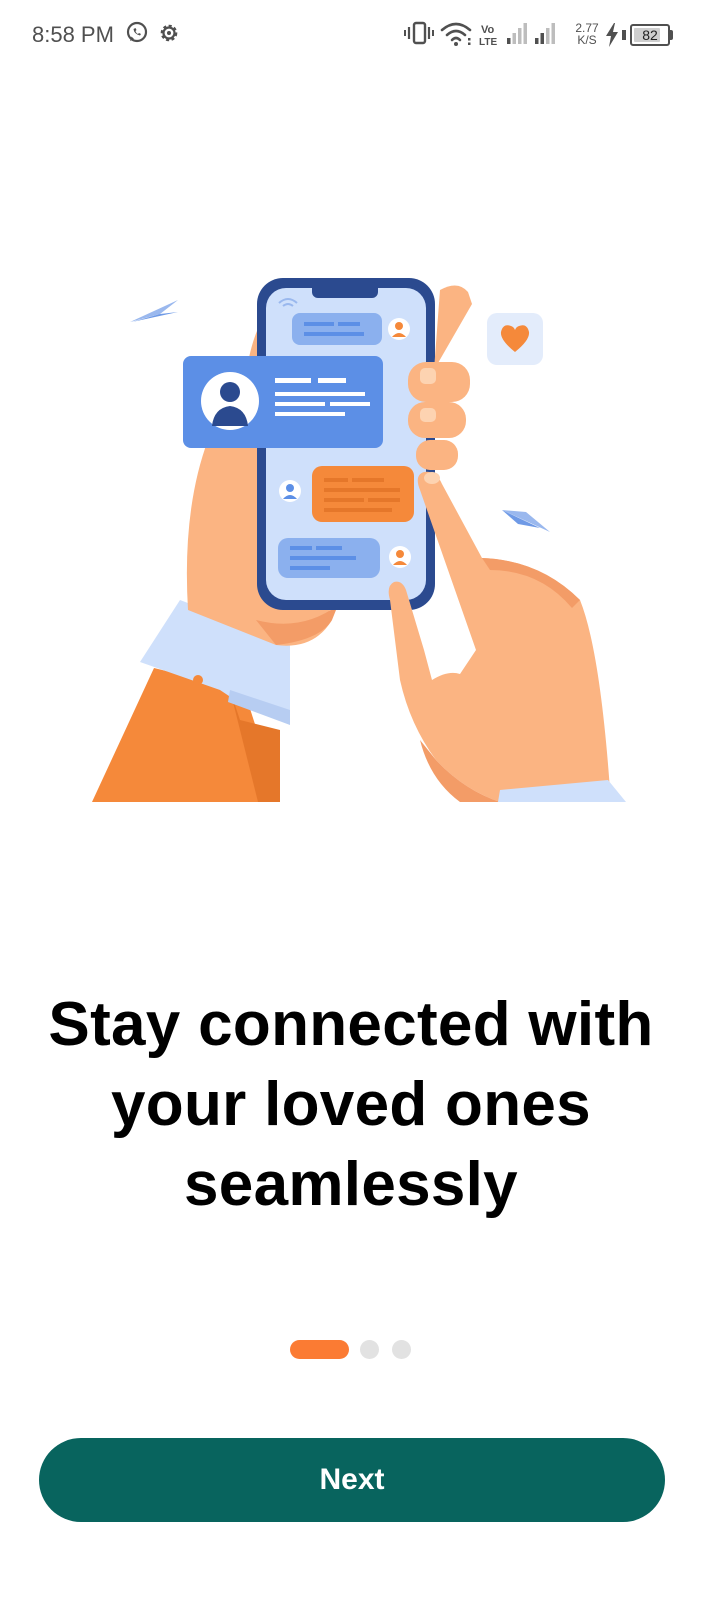 This screenshot has width=702, height=1600. Describe the element at coordinates (457, 36) in the screenshot. I see `wifi-icon` at that location.